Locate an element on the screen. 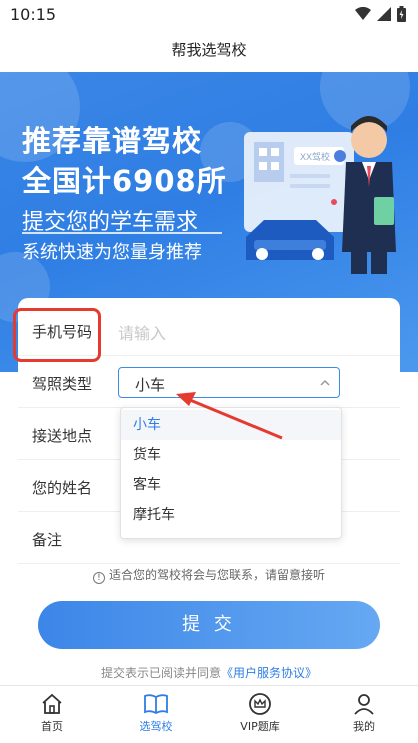  dropdown-option: 货车 is located at coordinates (231, 455).